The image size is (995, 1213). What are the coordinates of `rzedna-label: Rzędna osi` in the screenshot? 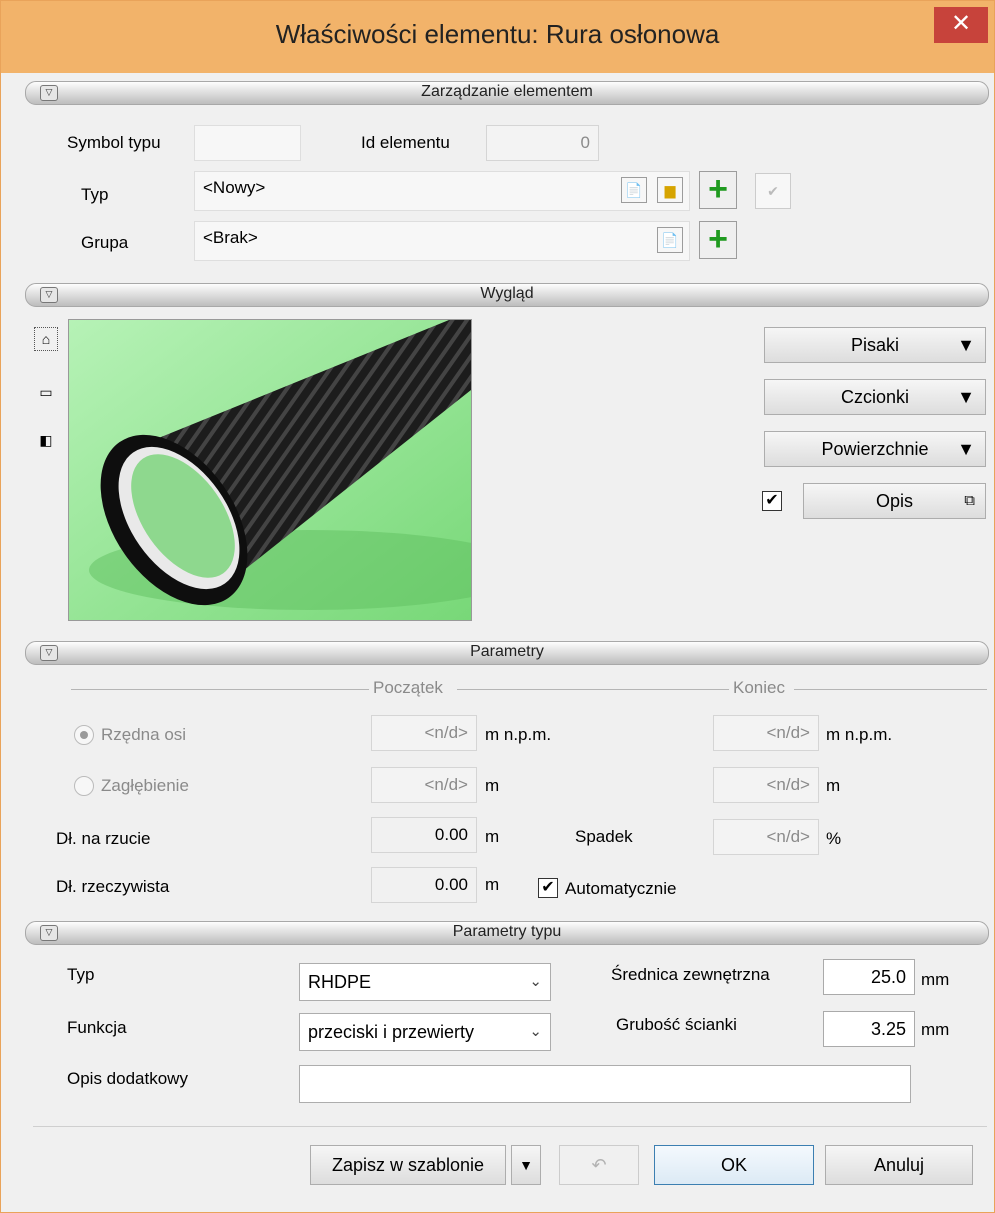 It's located at (144, 734).